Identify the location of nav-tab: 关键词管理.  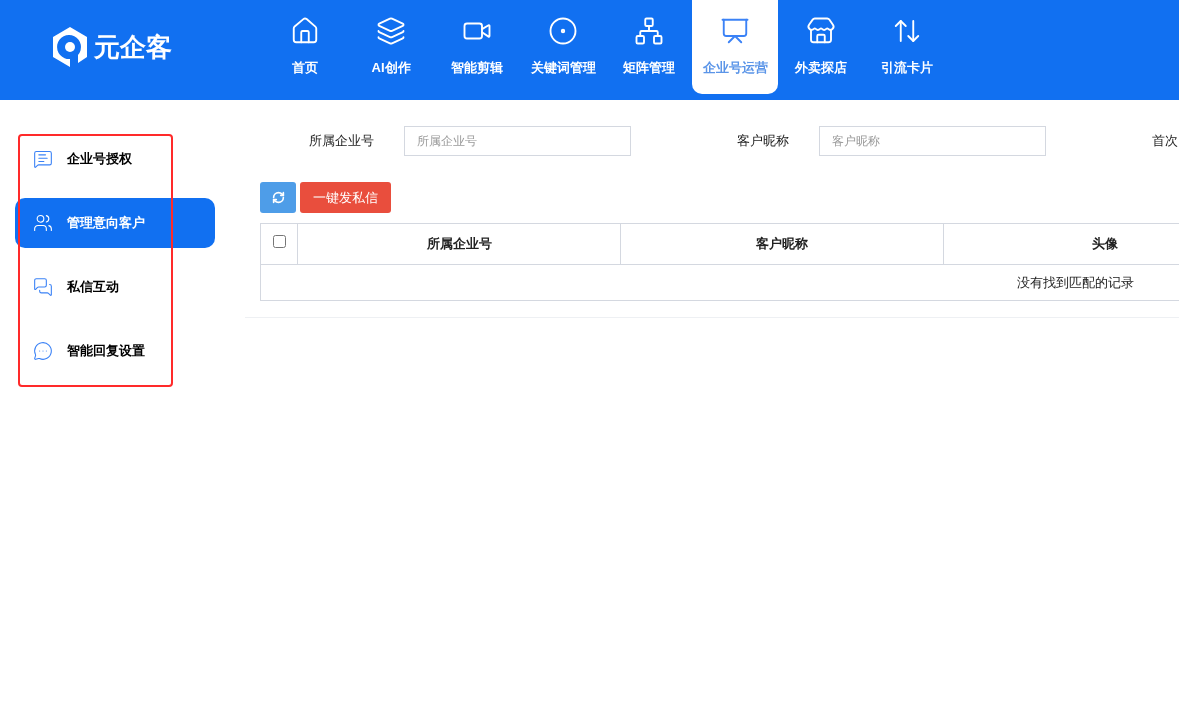
(563, 47).